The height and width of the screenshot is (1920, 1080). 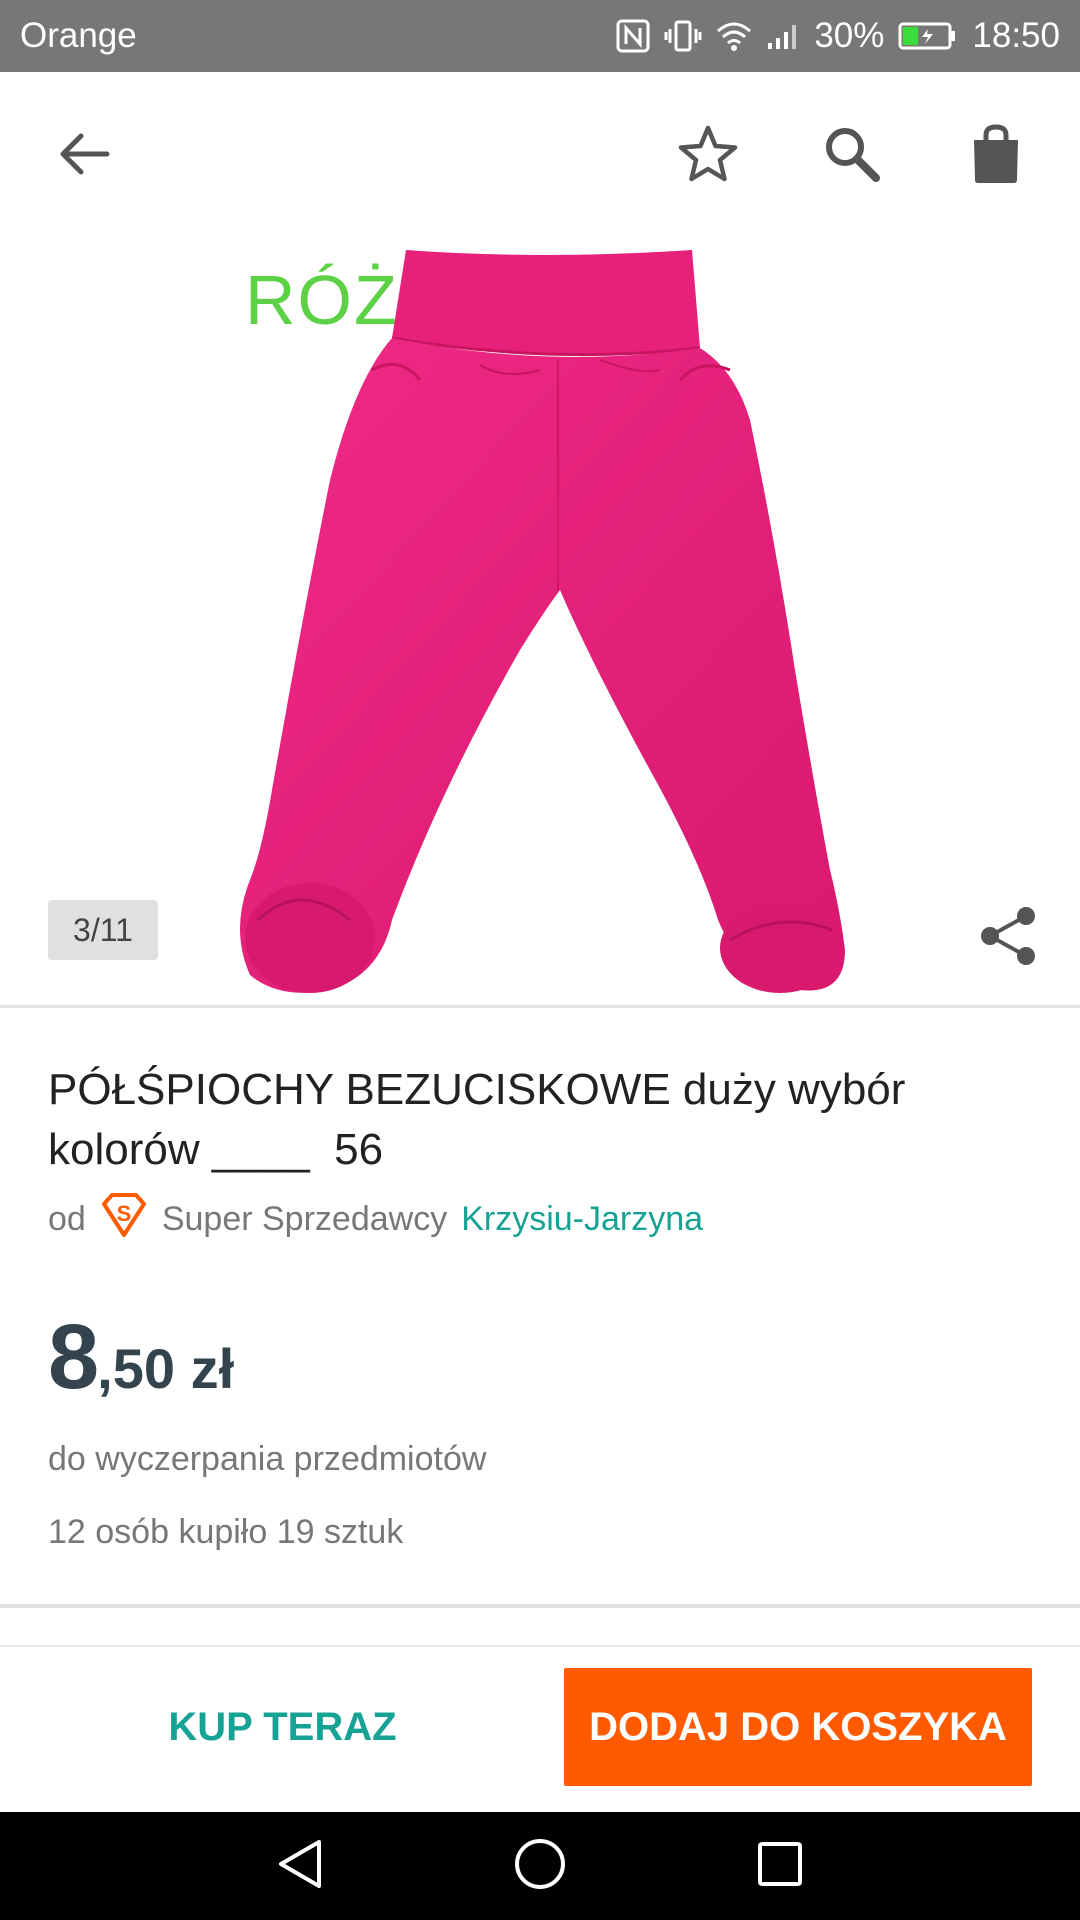 I want to click on super-seller-badge-icon: S, so click(x=124, y=1219).